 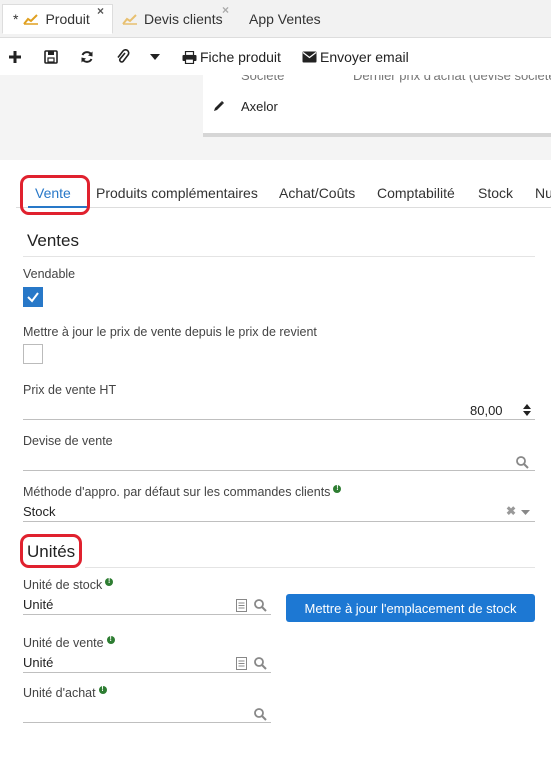 What do you see at coordinates (67, 19) in the screenshot?
I see `tab-label: Produit` at bounding box center [67, 19].